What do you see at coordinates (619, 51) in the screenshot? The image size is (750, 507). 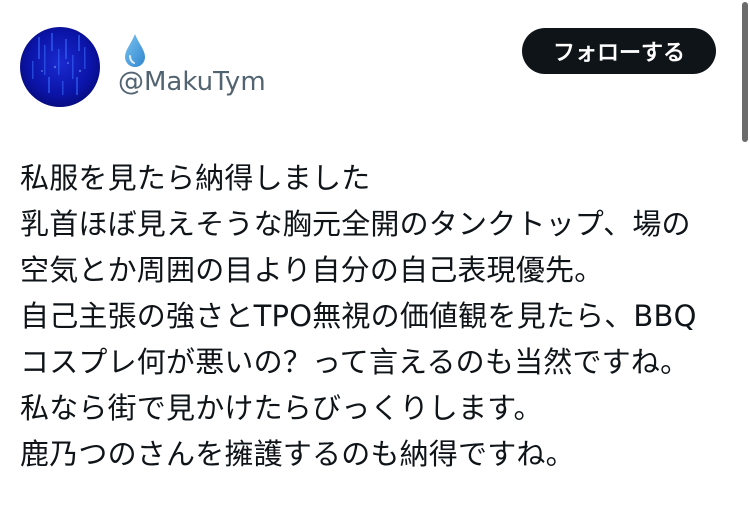 I see `follow-button: フォローする` at bounding box center [619, 51].